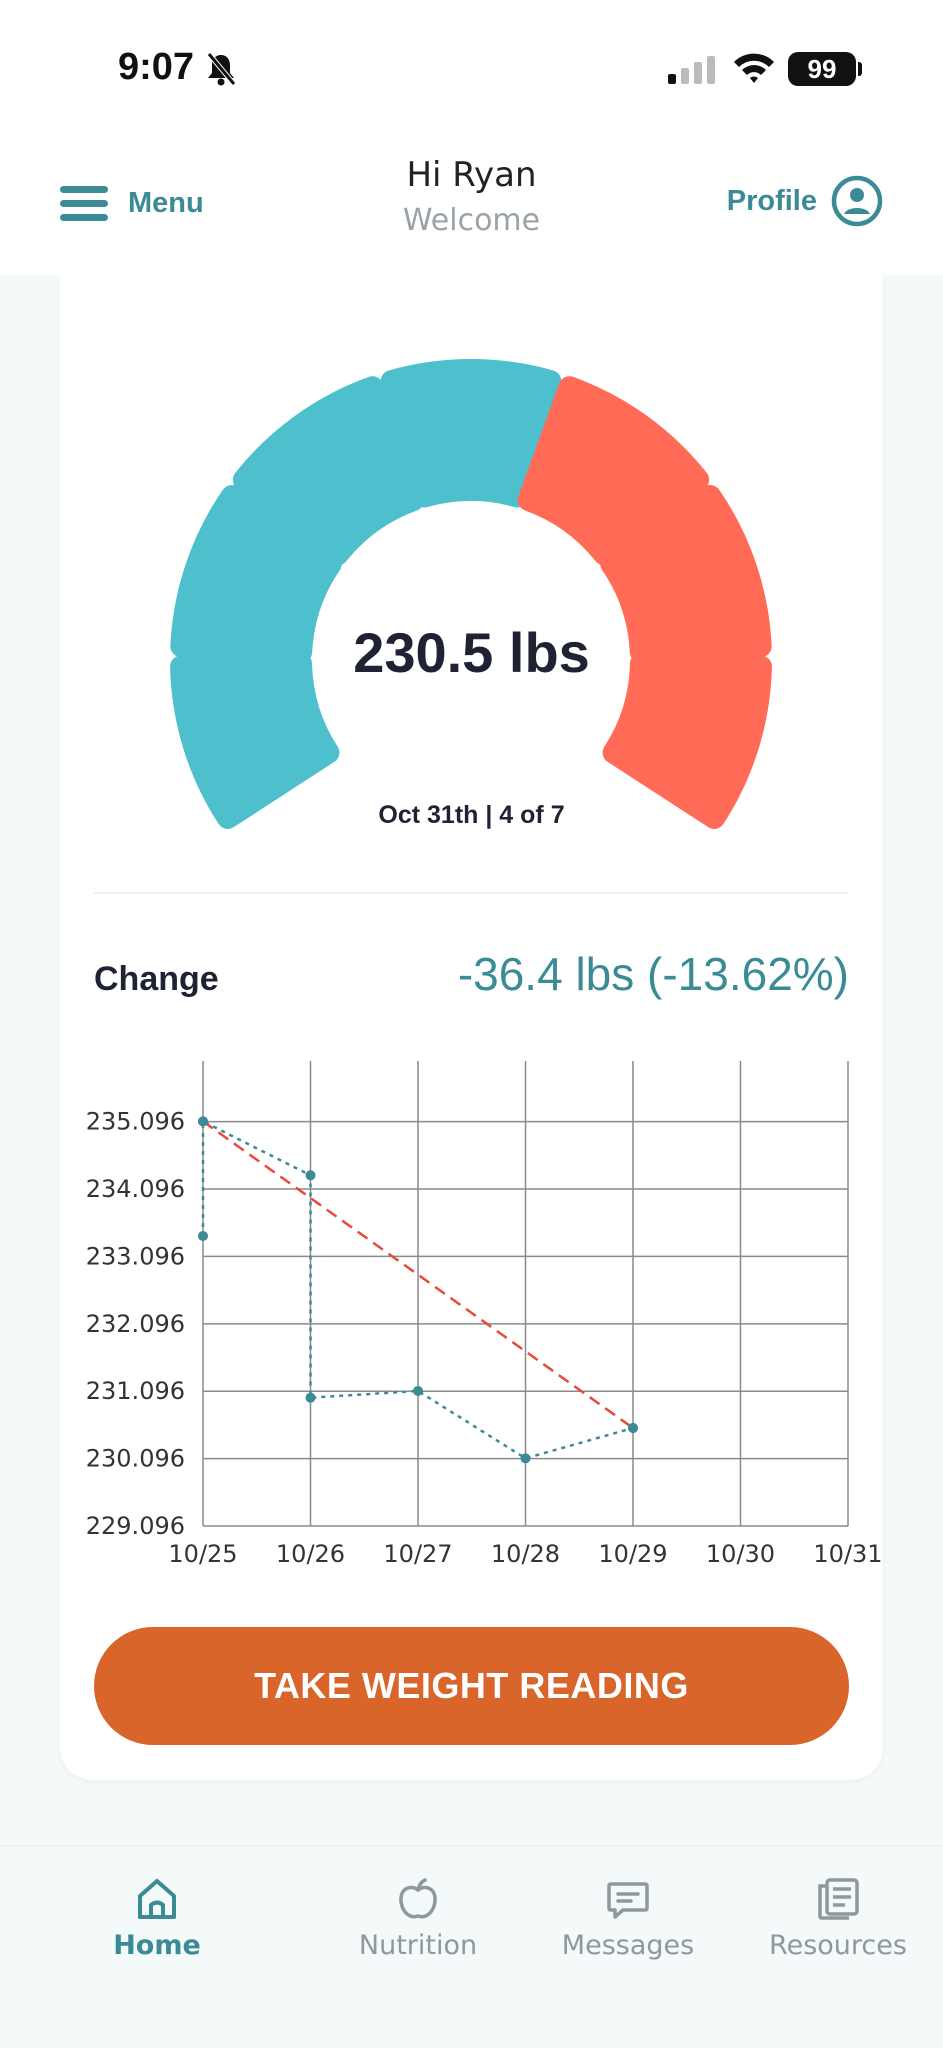 This screenshot has height=2048, width=943. Describe the element at coordinates (471, 205) in the screenshot. I see `app-header: Menu Hi Ryan Welcome Profile` at that location.